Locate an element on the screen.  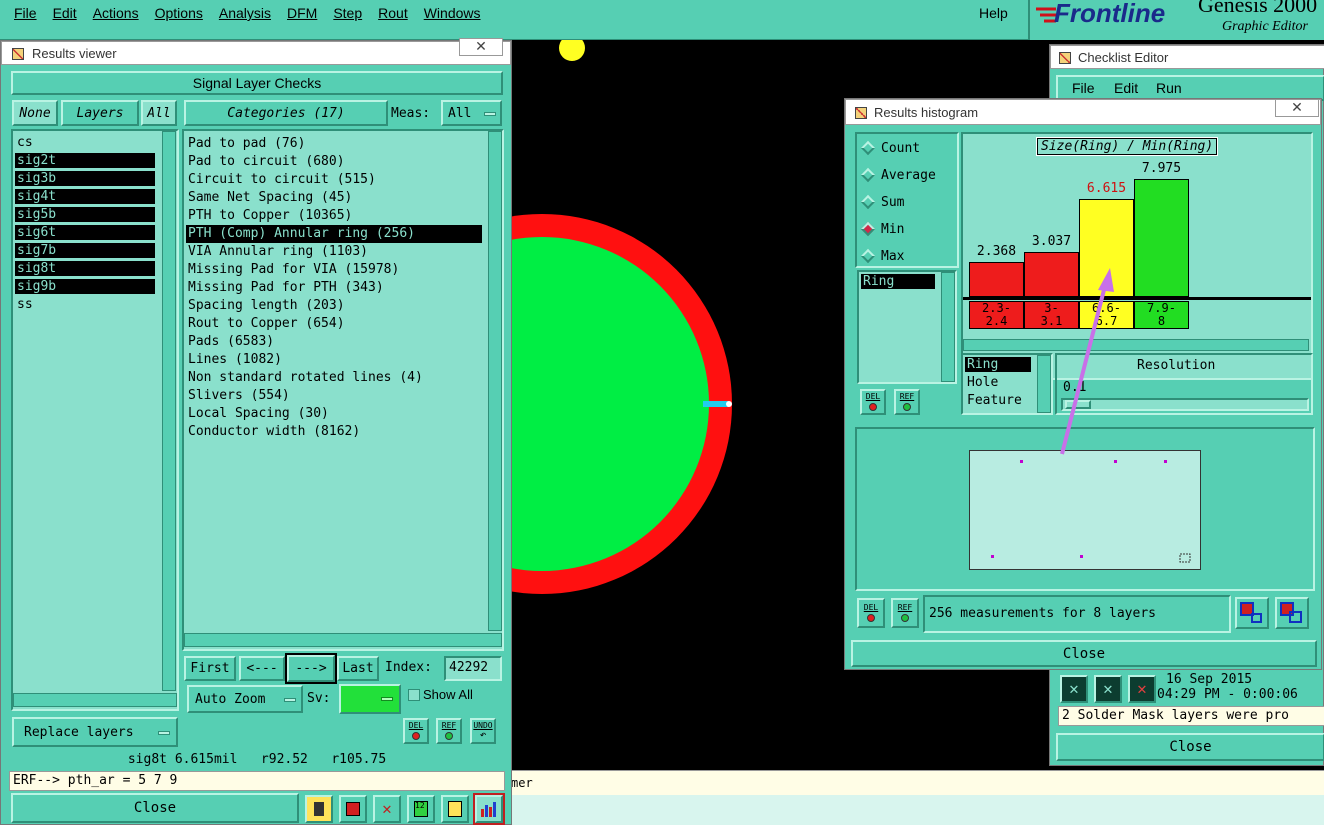
replace-layers-dropdown: Replace layers is located at coordinates (95, 732).